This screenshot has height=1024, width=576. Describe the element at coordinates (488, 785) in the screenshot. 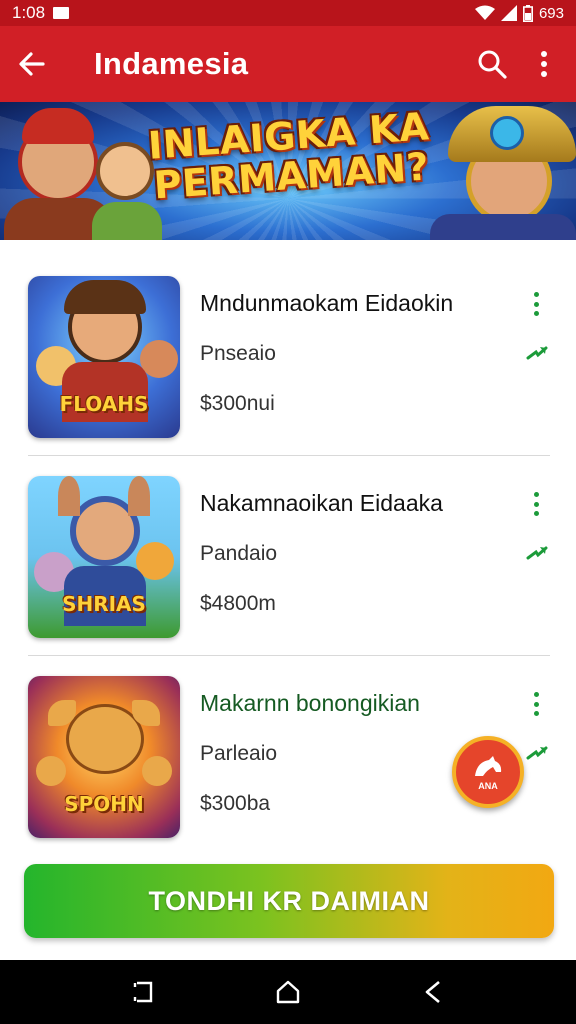

I see `fab-label: ANA` at that location.